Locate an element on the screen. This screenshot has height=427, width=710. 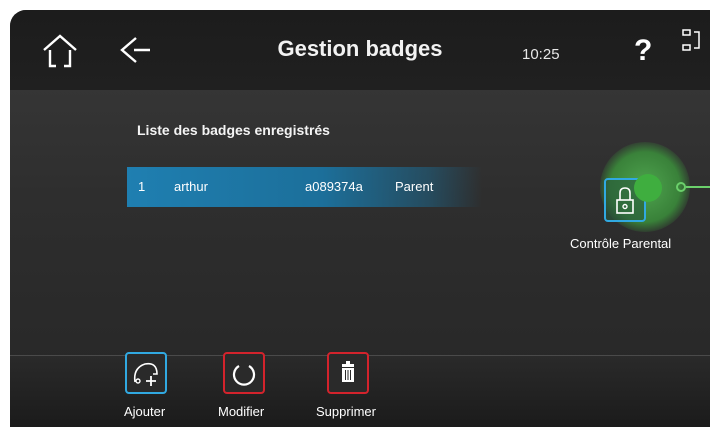
add-badge-icon is located at coordinates (145, 374).